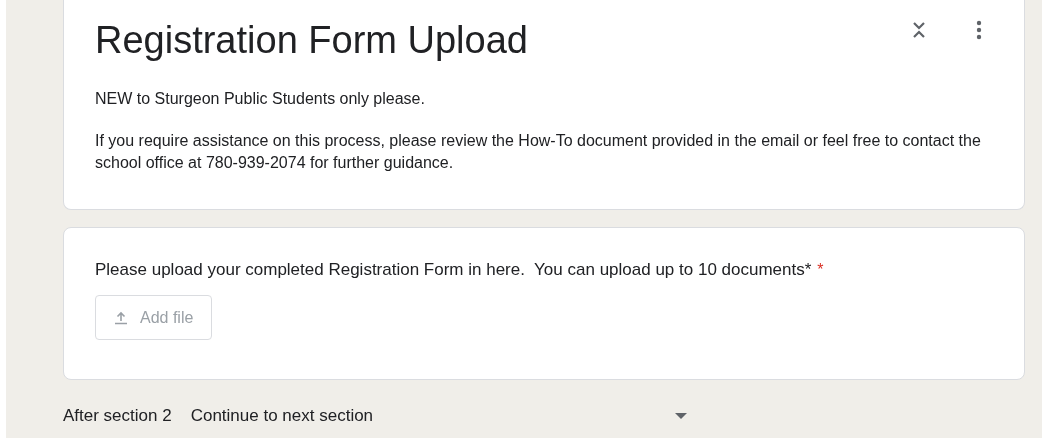 The image size is (1042, 438). I want to click on upload-icon, so click(121, 317).